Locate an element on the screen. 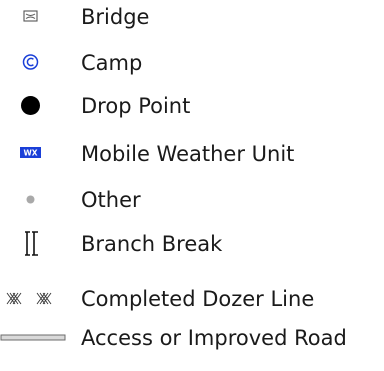  other-dot-icon is located at coordinates (36, 200).